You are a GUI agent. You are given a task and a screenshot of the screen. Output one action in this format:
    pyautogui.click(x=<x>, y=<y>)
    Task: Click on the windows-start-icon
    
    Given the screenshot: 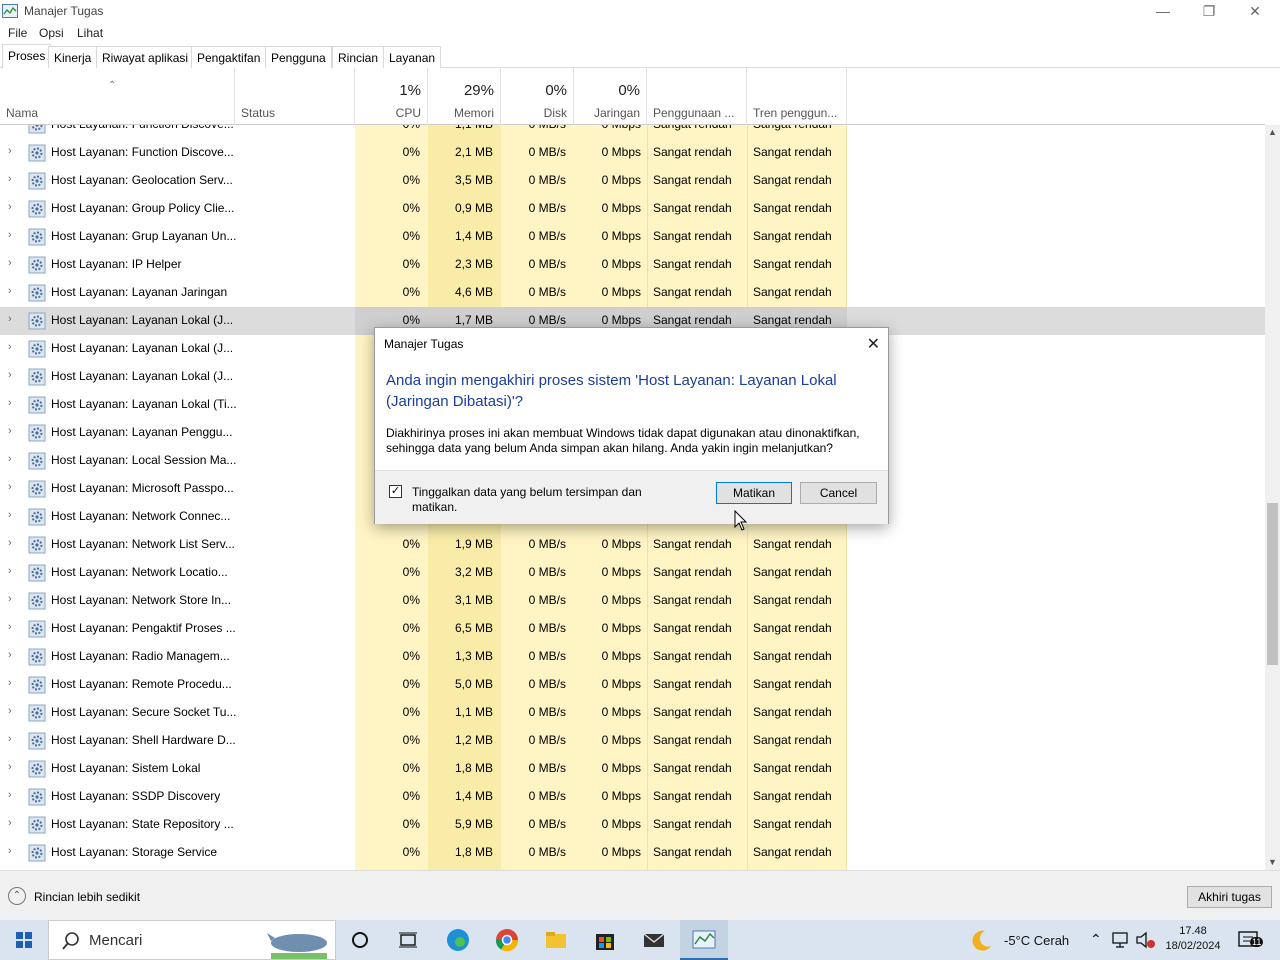 What is the action you would take?
    pyautogui.click(x=24, y=940)
    